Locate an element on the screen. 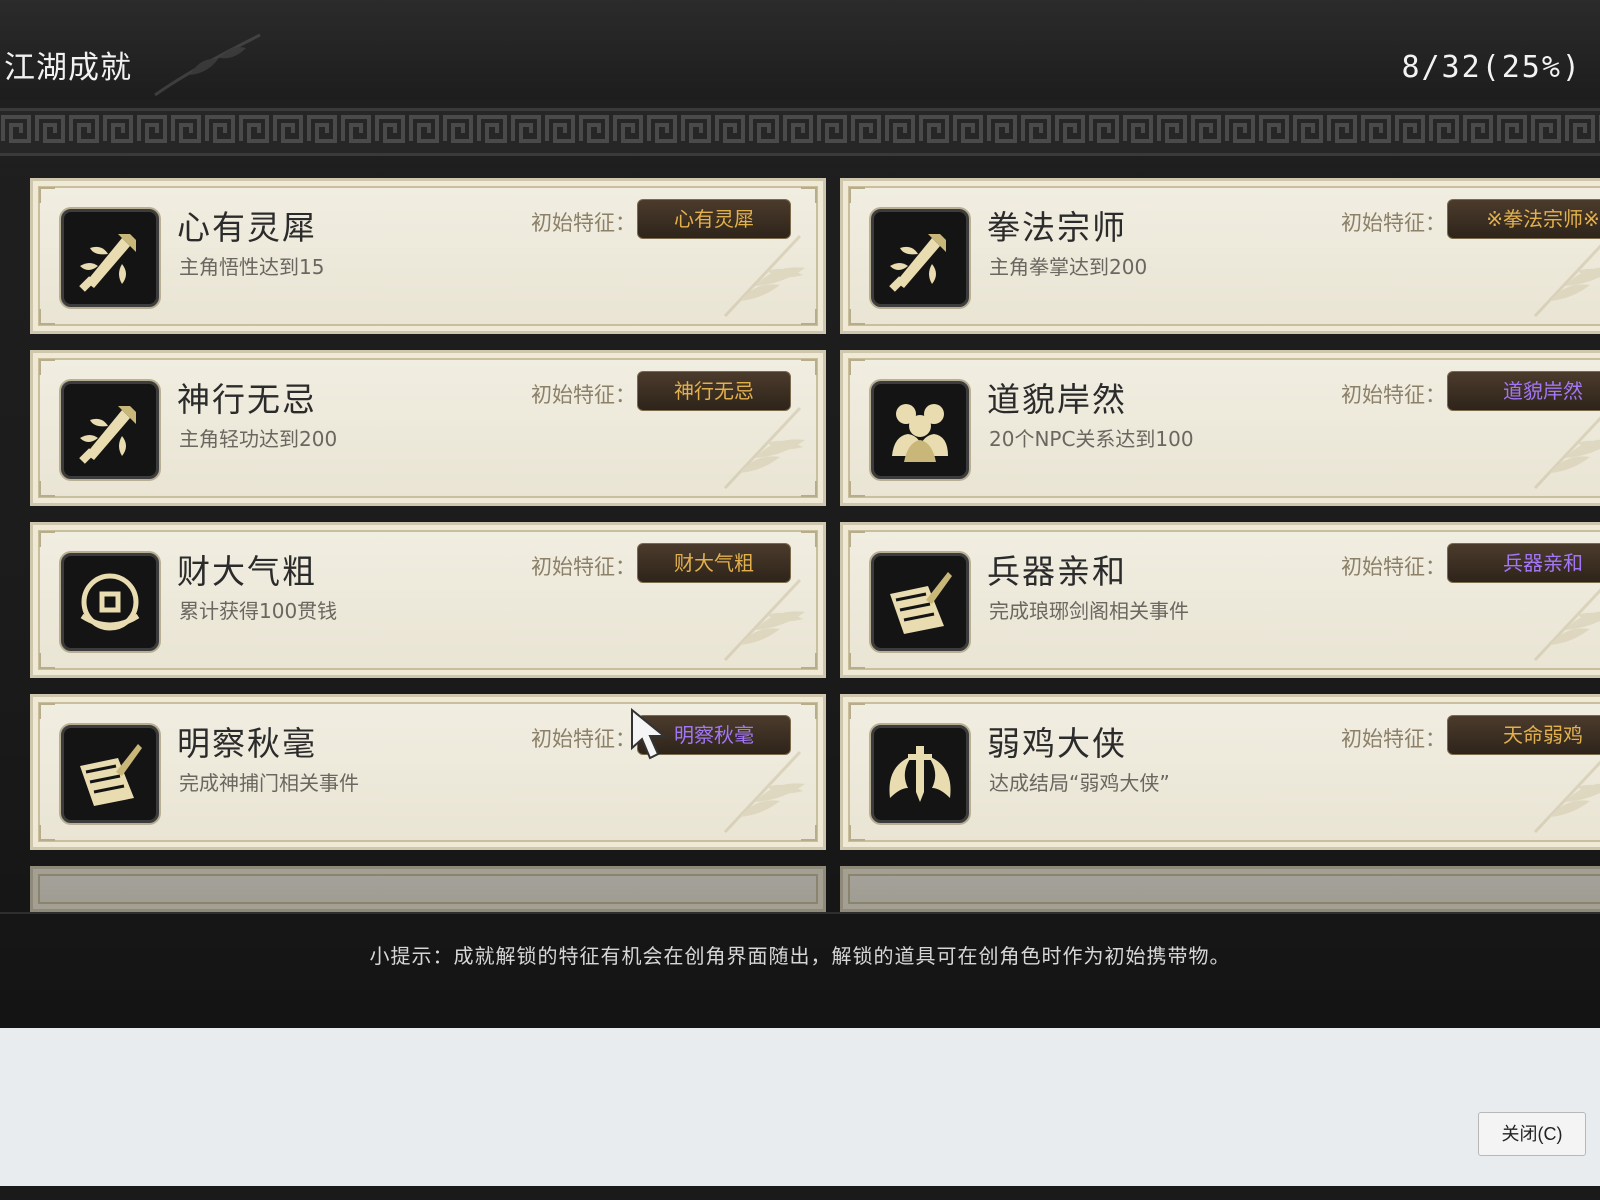 This screenshot has height=1200, width=1600. ink-branch-decoration is located at coordinates (207, 65).